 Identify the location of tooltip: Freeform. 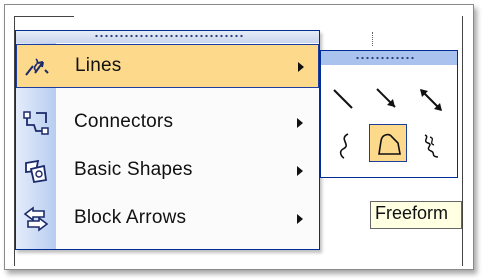
(416, 215).